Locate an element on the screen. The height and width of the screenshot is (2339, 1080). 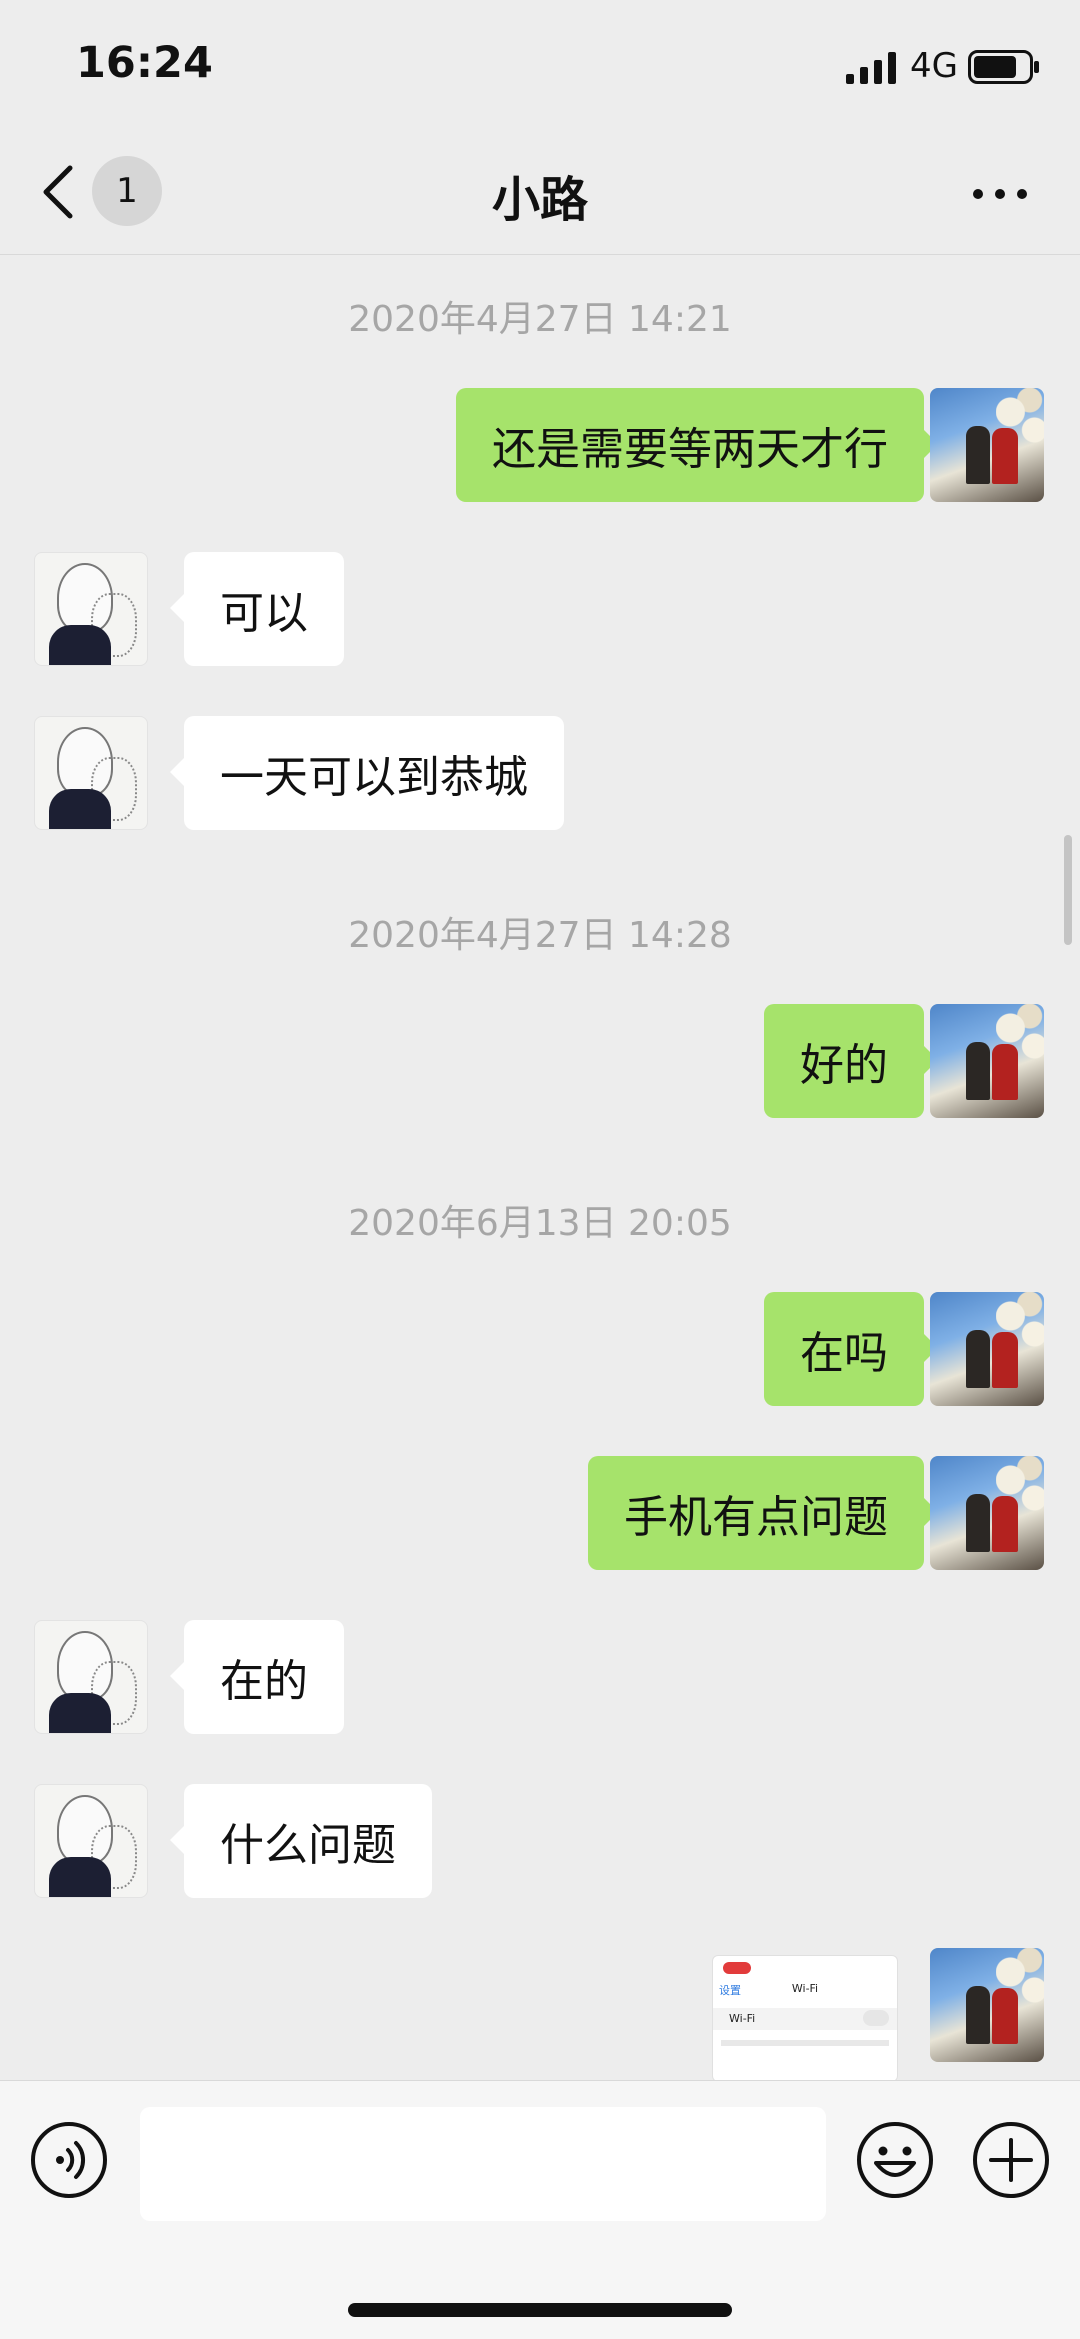
message-text-input is located at coordinates (483, 2164).